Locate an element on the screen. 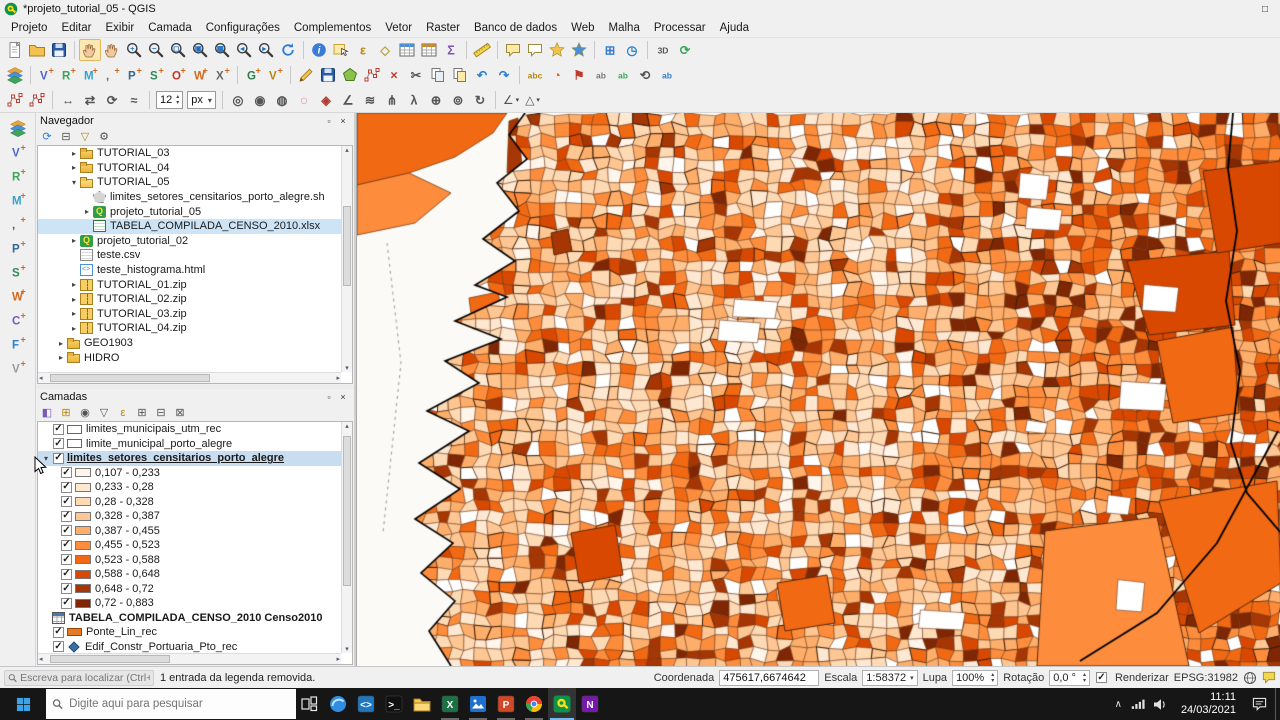 The height and width of the screenshot is (720, 1280). add-feature-button is located at coordinates (350, 75).